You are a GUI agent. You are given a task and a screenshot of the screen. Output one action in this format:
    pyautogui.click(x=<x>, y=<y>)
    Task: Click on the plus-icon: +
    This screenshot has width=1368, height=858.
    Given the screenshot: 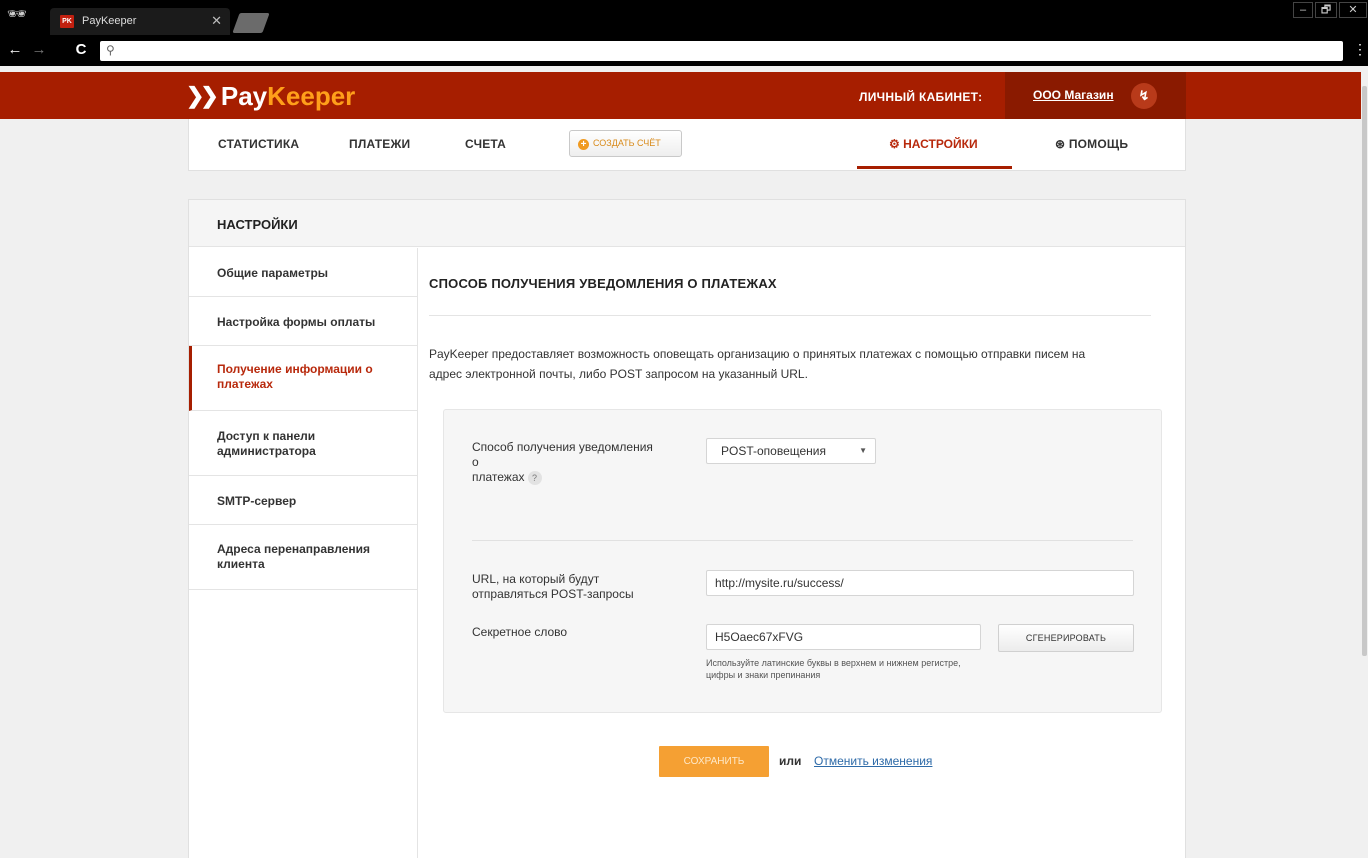 What is the action you would take?
    pyautogui.click(x=583, y=144)
    